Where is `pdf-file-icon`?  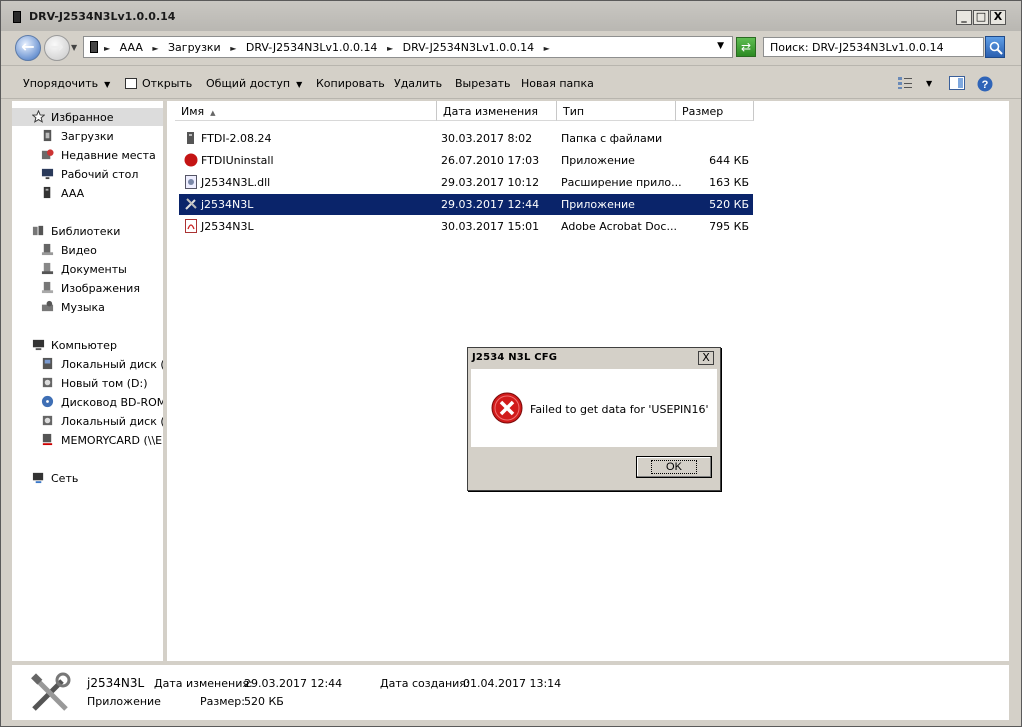 pdf-file-icon is located at coordinates (191, 226).